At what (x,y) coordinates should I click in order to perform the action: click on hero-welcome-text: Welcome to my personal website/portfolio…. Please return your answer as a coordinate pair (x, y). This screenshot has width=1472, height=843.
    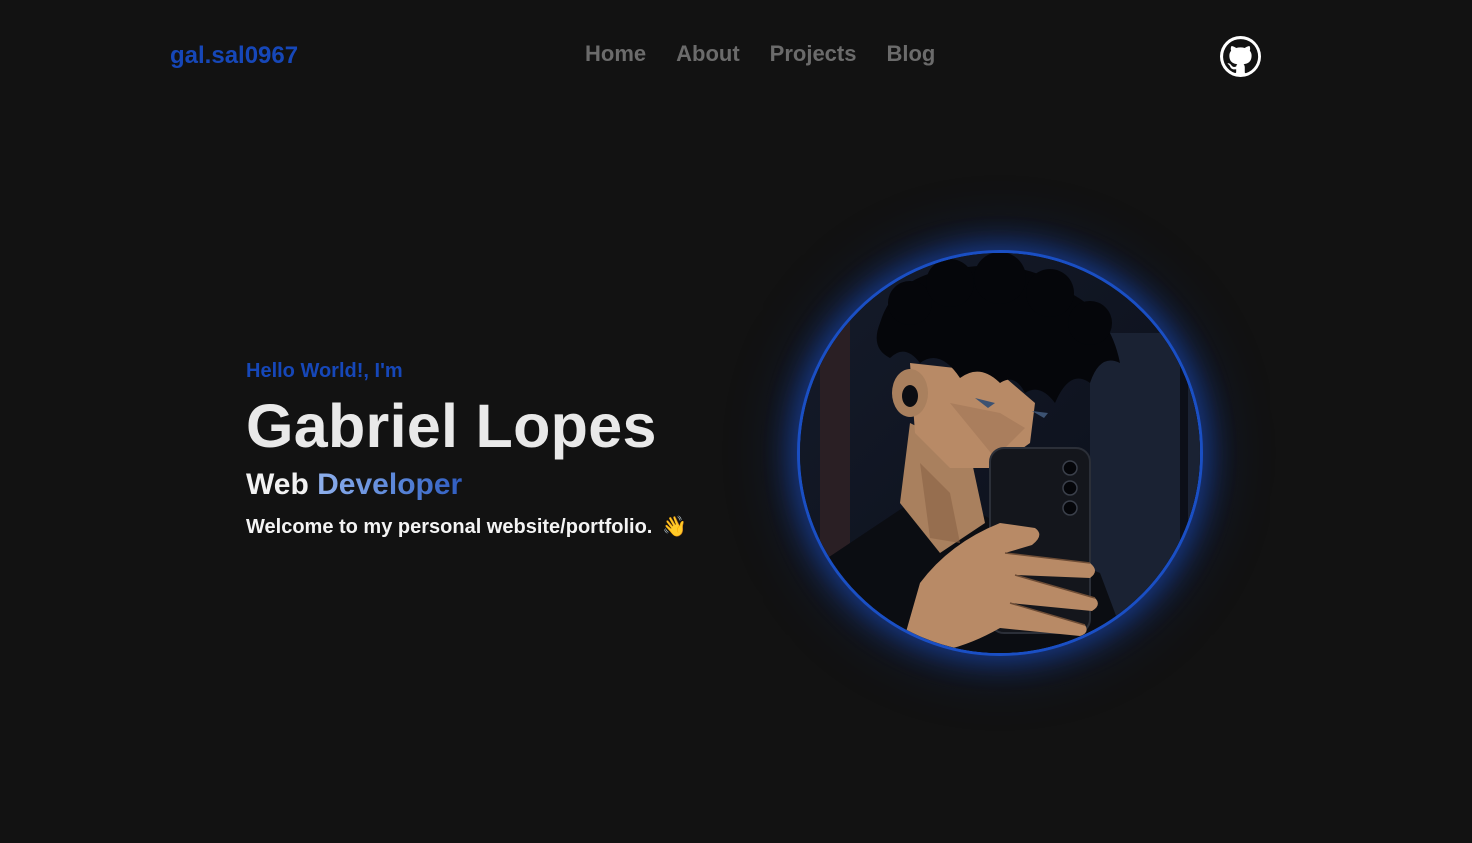
    Looking at the image, I should click on (449, 527).